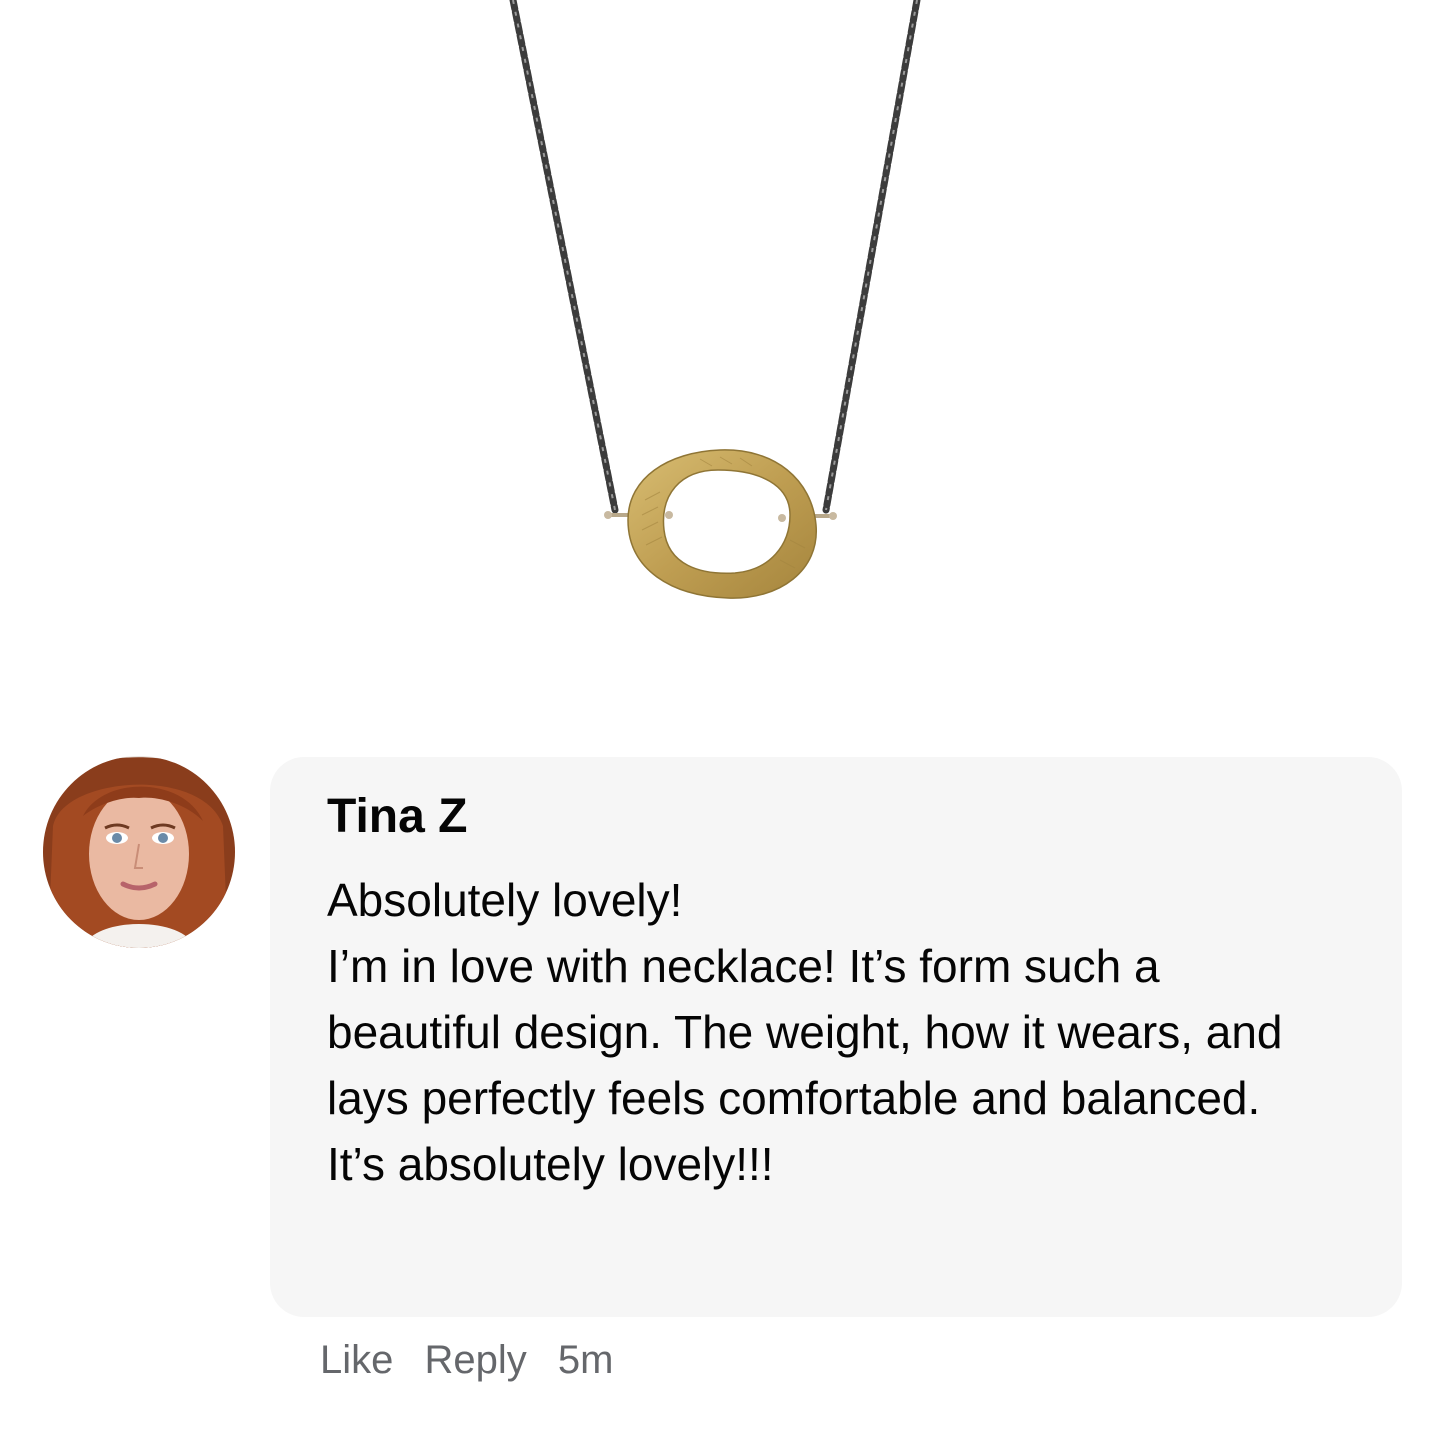 The width and height of the screenshot is (1445, 1445). What do you see at coordinates (139, 852) in the screenshot?
I see `avatar` at bounding box center [139, 852].